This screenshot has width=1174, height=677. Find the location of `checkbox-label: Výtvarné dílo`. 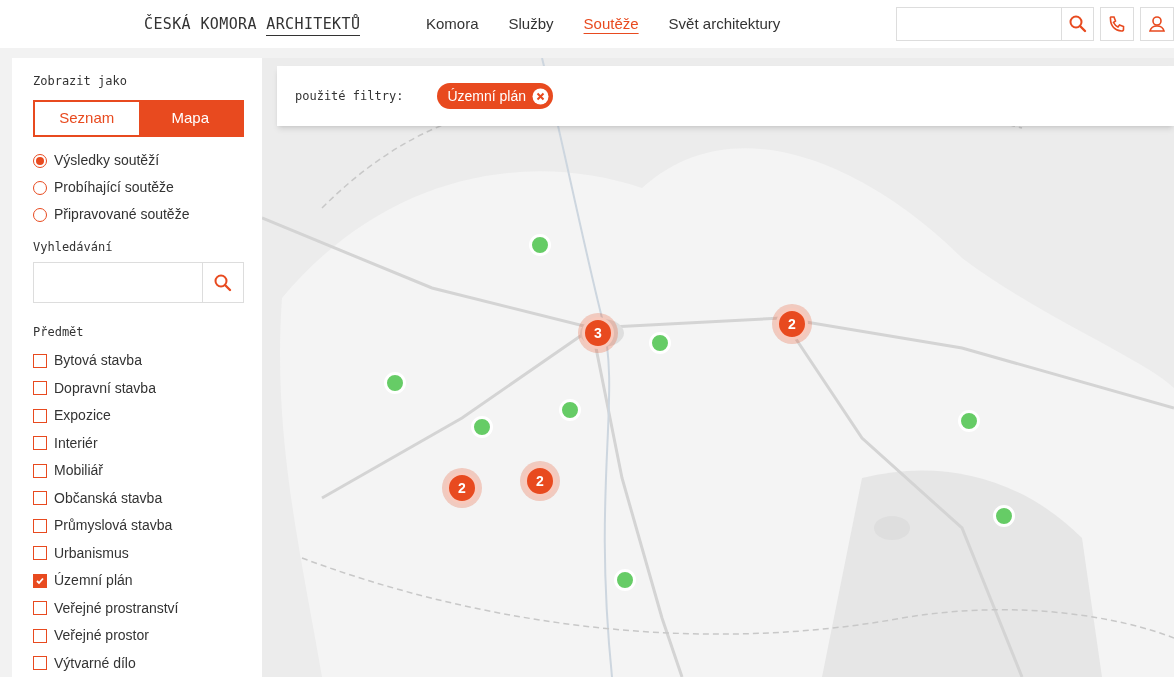

checkbox-label: Výtvarné dílo is located at coordinates (95, 663).